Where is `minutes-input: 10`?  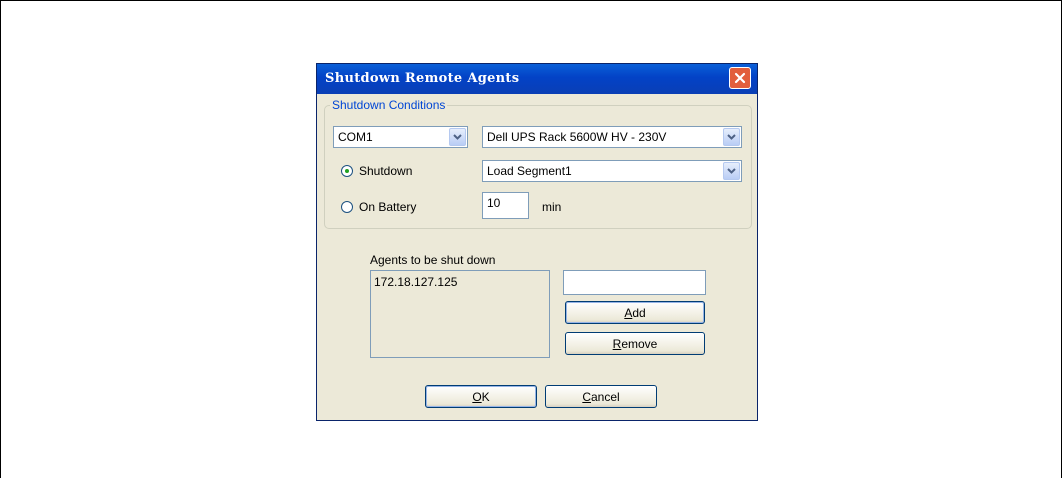 minutes-input: 10 is located at coordinates (505, 205).